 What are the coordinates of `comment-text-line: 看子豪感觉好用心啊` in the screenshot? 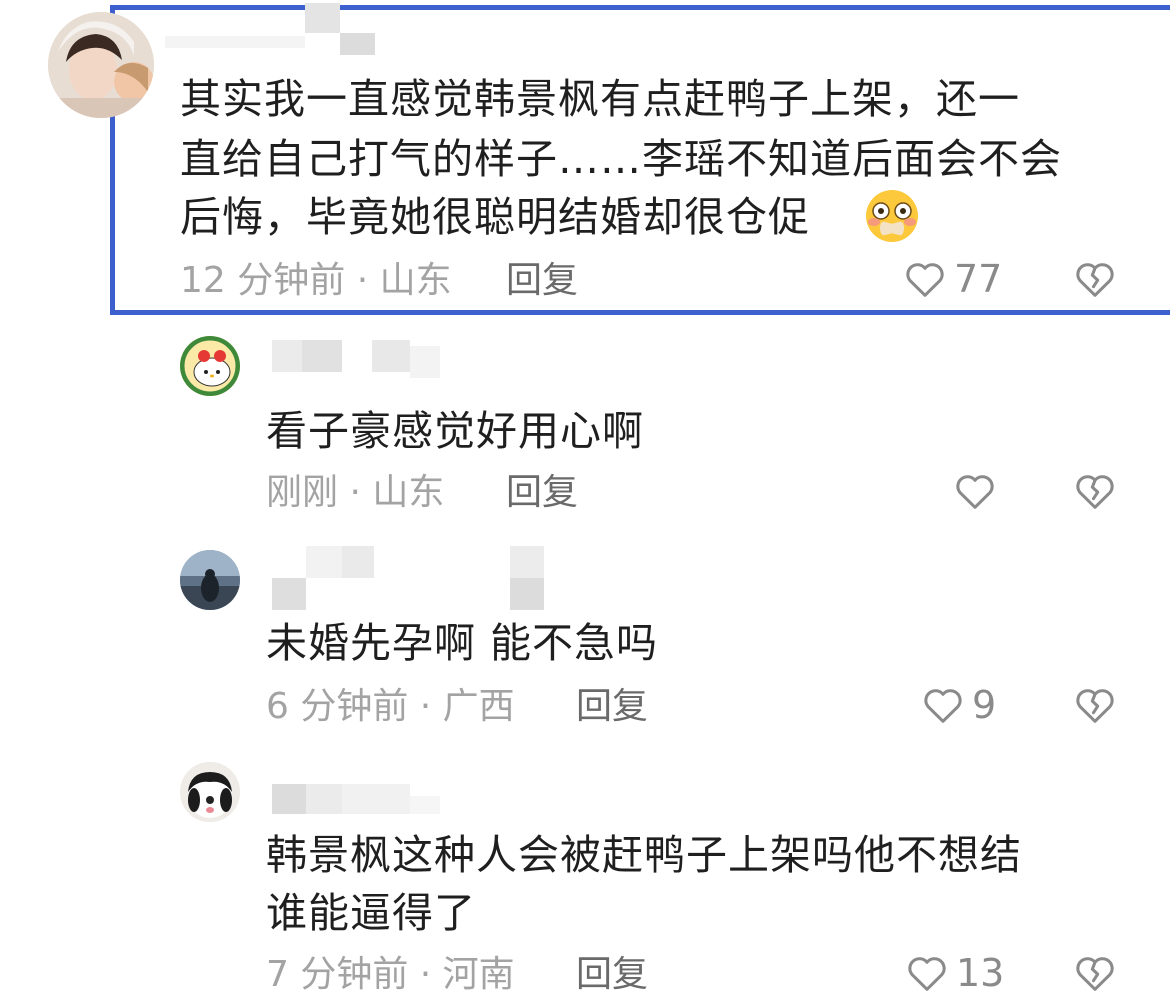 It's located at (455, 431).